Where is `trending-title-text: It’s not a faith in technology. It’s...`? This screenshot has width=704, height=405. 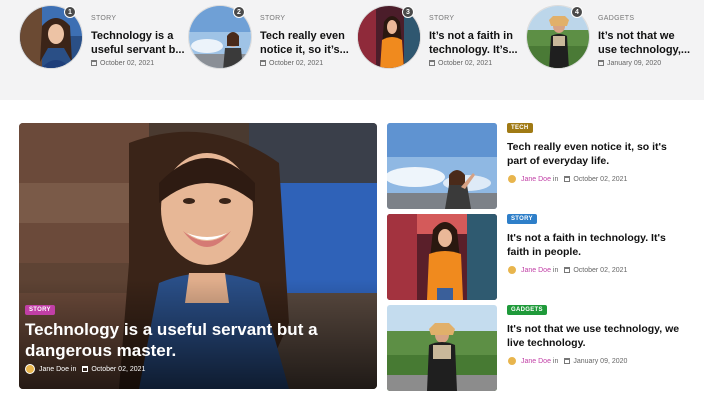 trending-title-text: It’s not a faith in technology. It’s... is located at coordinates (476, 43).